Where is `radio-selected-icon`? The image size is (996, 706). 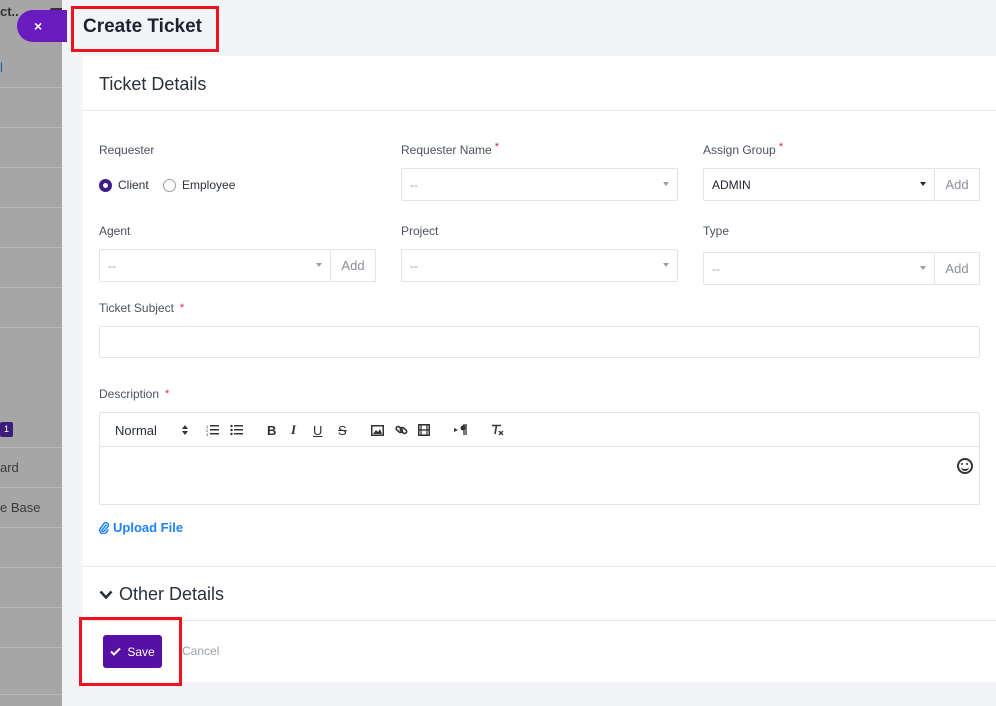
radio-selected-icon is located at coordinates (105, 185).